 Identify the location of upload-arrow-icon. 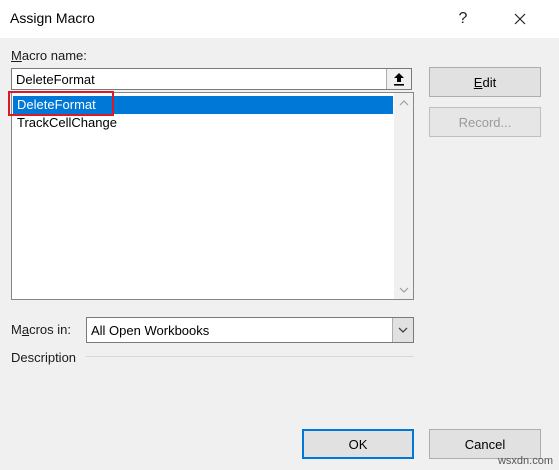
(399, 79).